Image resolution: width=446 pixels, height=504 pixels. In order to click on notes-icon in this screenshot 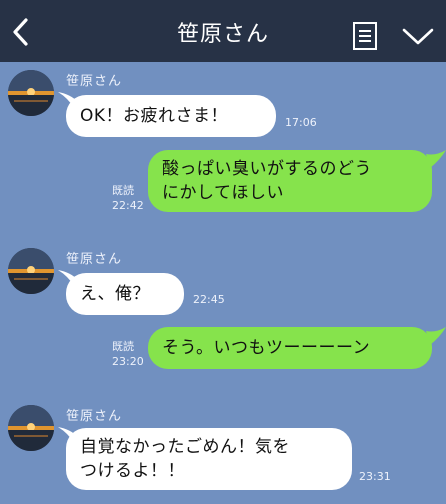, I will do `click(365, 36)`.